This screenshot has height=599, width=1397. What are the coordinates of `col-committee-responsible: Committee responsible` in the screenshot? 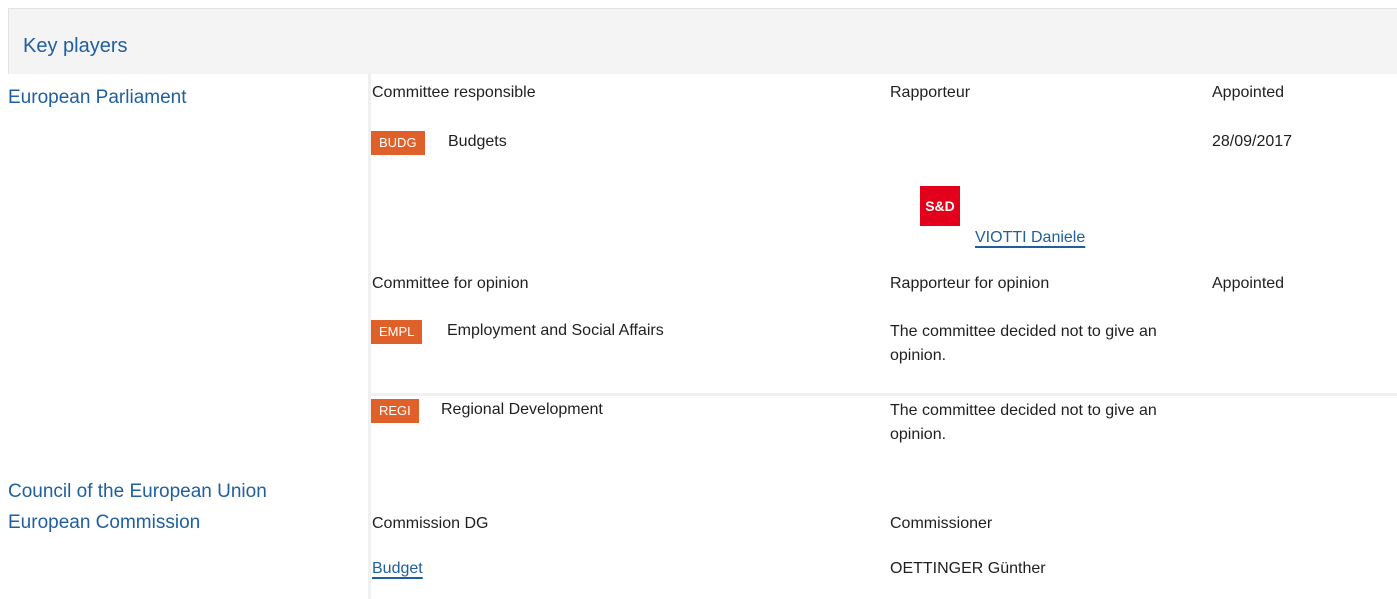 It's located at (454, 92).